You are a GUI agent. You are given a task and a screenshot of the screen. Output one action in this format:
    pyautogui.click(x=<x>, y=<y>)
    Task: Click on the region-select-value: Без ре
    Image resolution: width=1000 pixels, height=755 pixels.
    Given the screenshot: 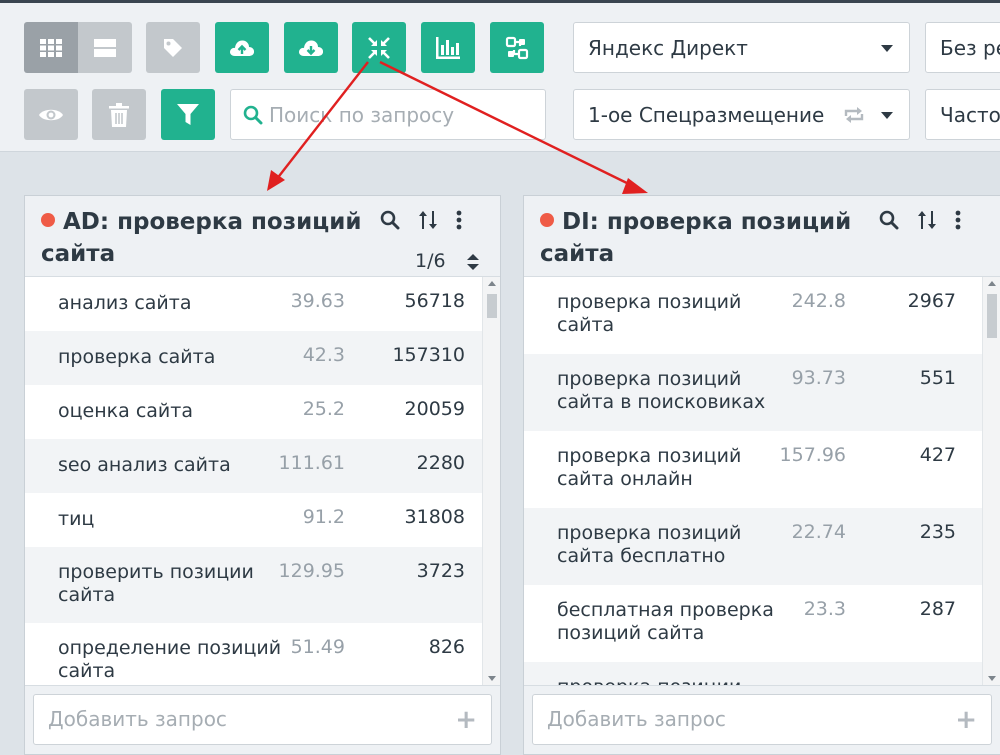 What is the action you would take?
    pyautogui.click(x=970, y=47)
    